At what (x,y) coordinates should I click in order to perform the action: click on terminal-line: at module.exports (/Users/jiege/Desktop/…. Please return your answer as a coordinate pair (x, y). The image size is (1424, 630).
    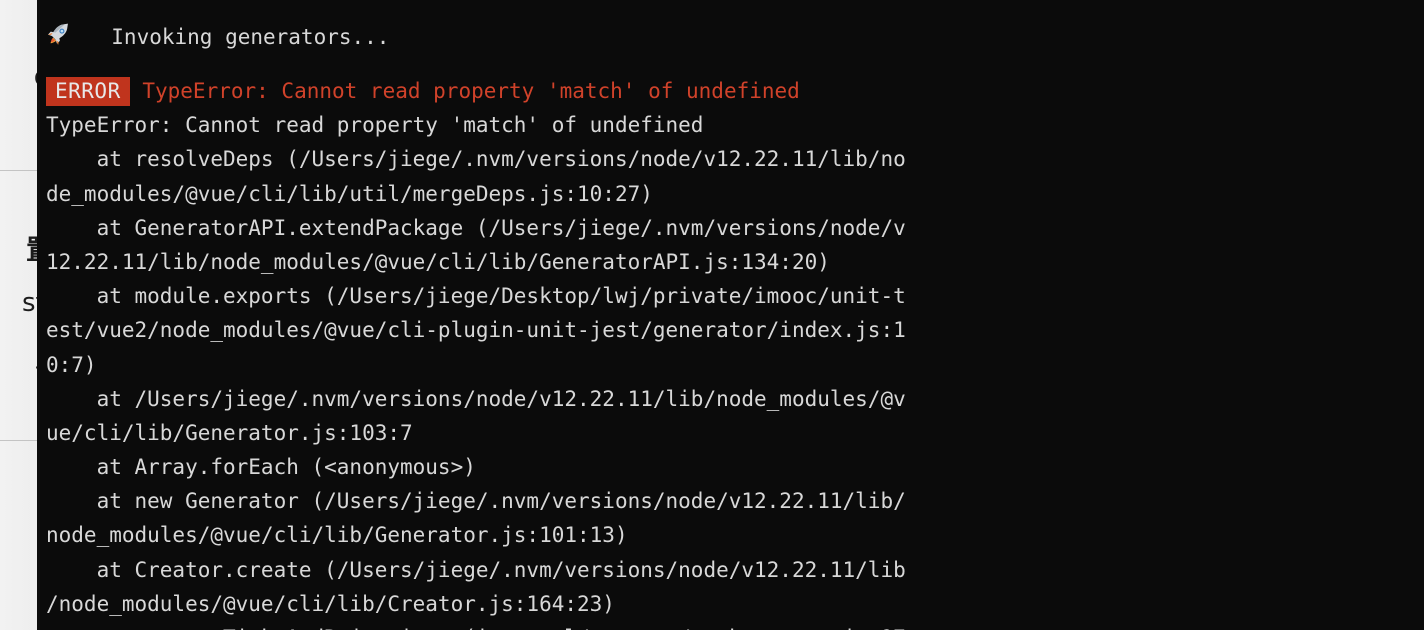
    Looking at the image, I should click on (730, 296).